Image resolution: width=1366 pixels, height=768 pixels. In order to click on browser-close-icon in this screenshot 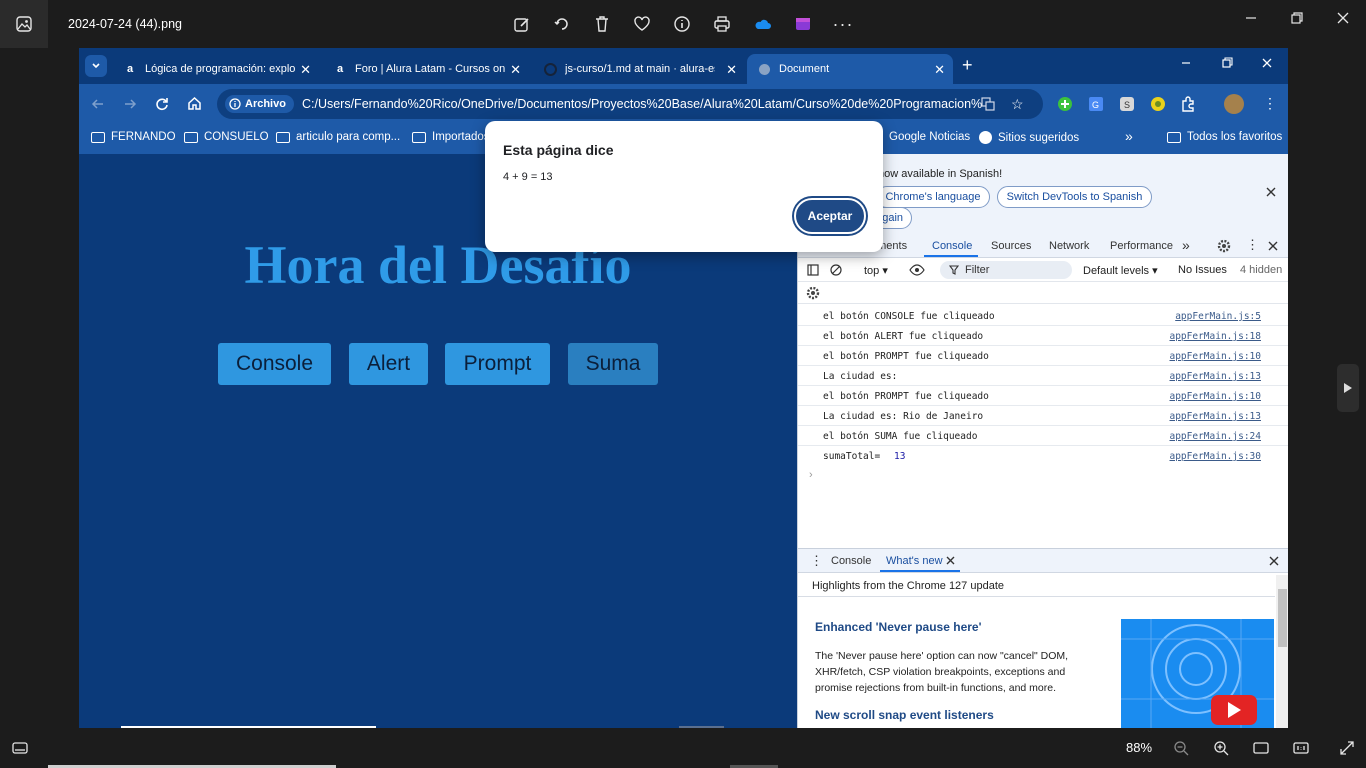, I will do `click(1267, 63)`.